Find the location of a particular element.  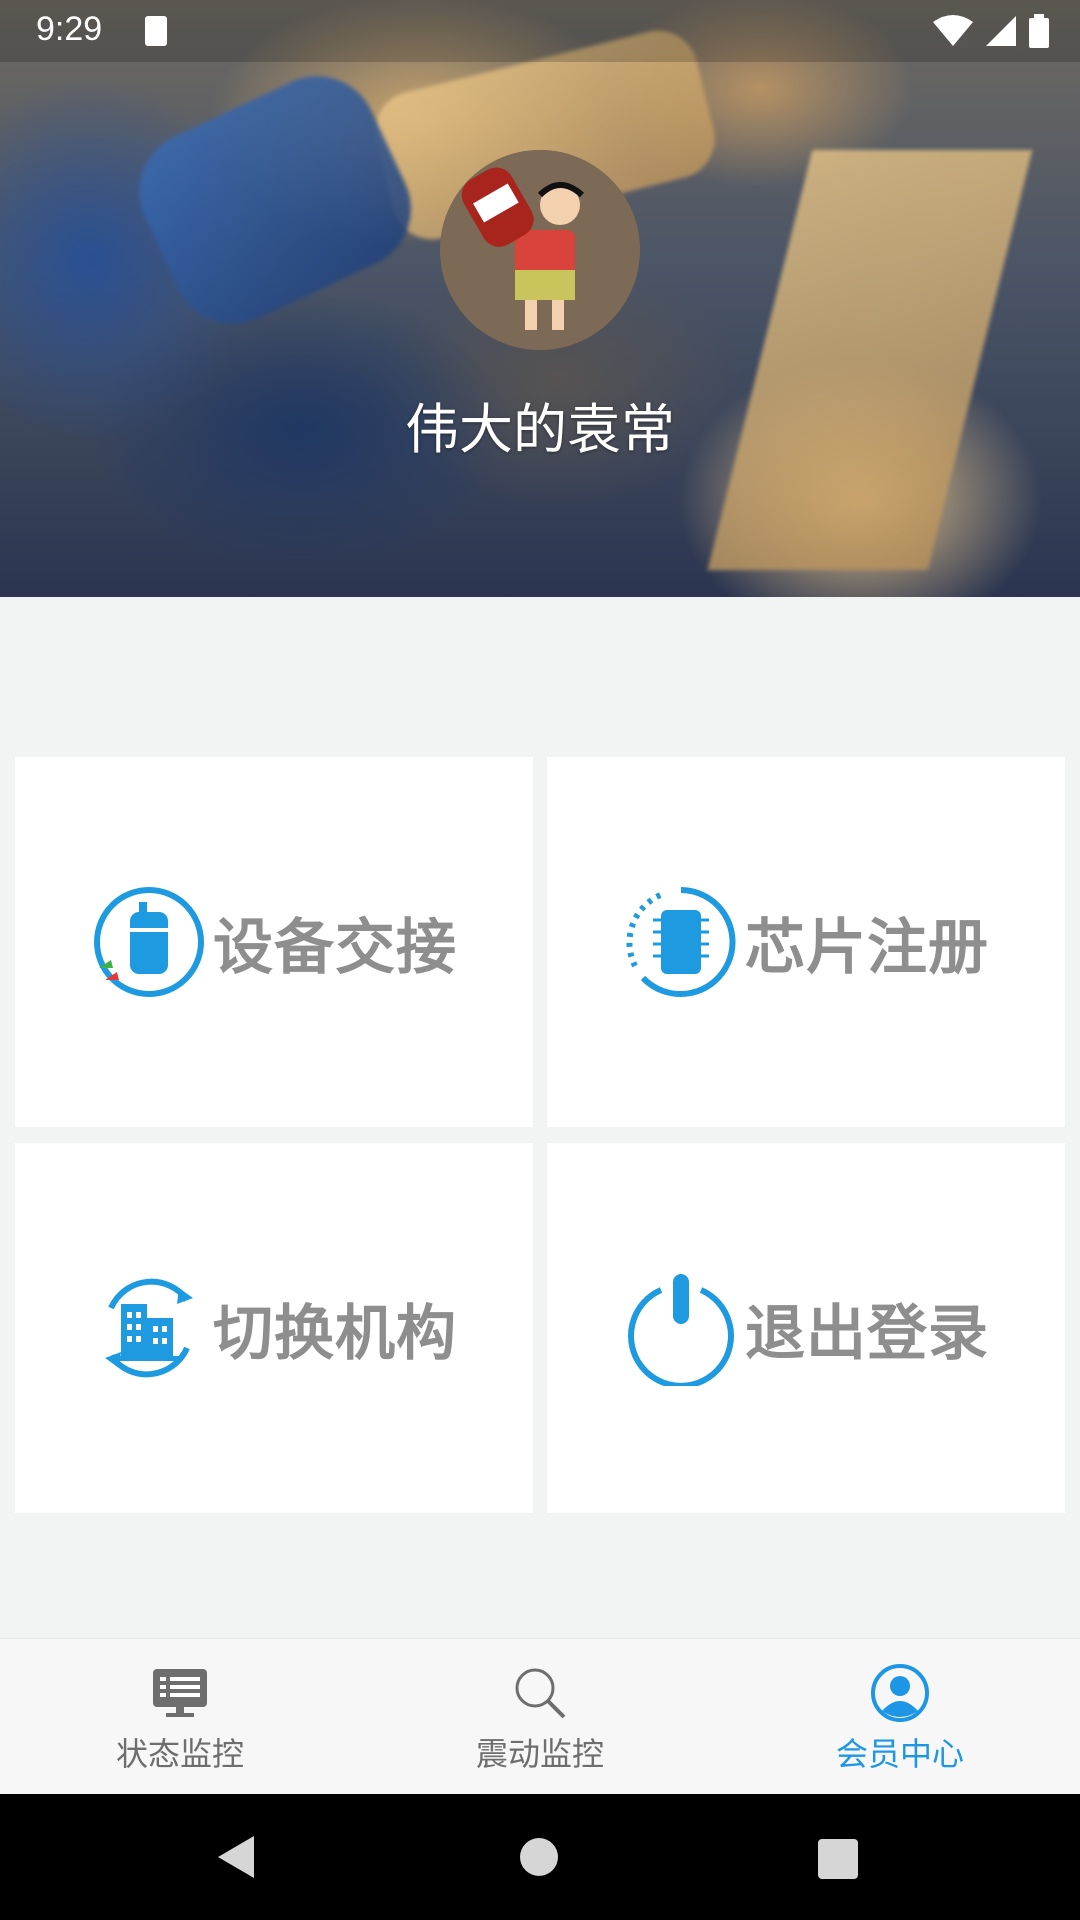

nav-label: 状态监控 is located at coordinates (179, 1754).